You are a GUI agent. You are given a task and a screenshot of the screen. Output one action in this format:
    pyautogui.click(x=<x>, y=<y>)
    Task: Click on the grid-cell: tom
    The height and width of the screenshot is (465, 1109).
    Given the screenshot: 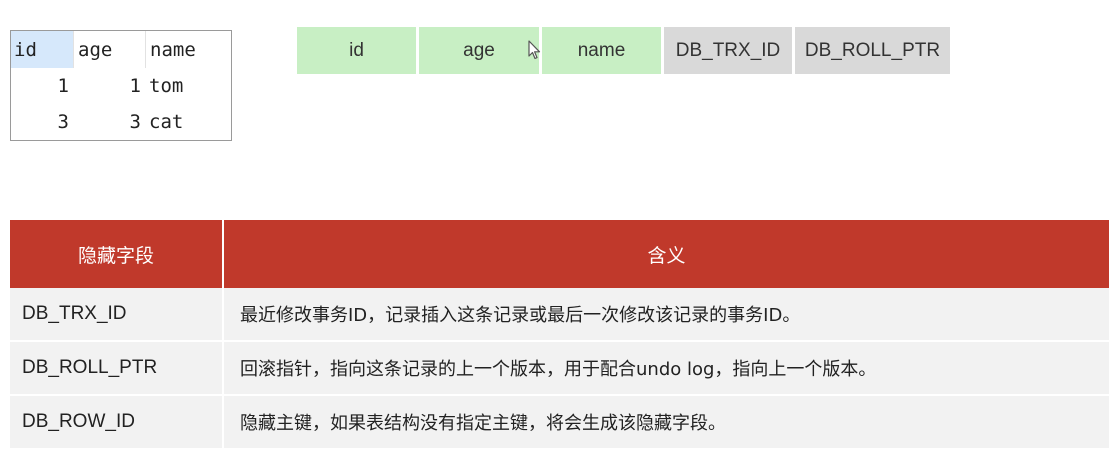 What is the action you would take?
    pyautogui.click(x=166, y=86)
    